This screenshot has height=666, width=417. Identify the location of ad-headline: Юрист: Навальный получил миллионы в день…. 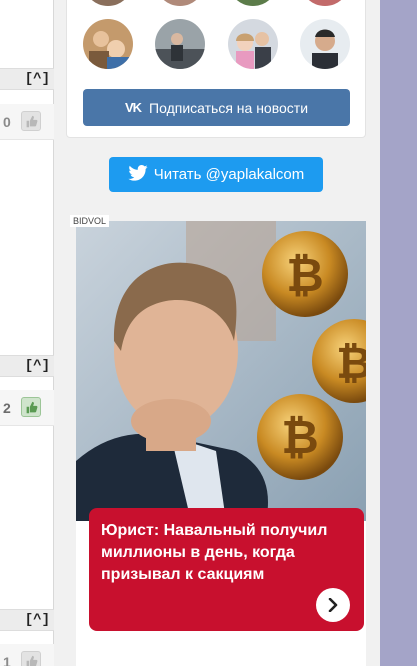
(228, 553).